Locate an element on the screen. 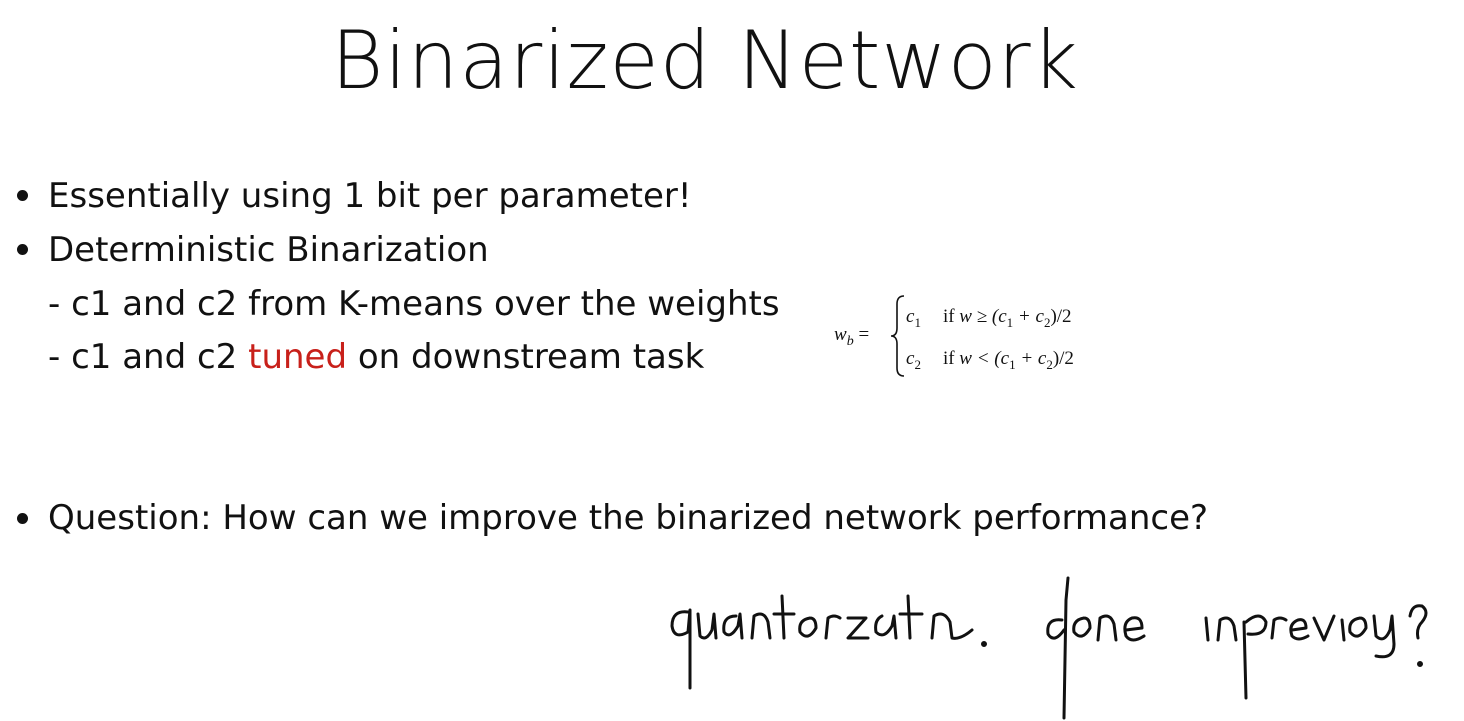 This screenshot has height=721, width=1464. formula-case-2: c2 if w < (c1 + c2)/2 is located at coordinates (990, 360).